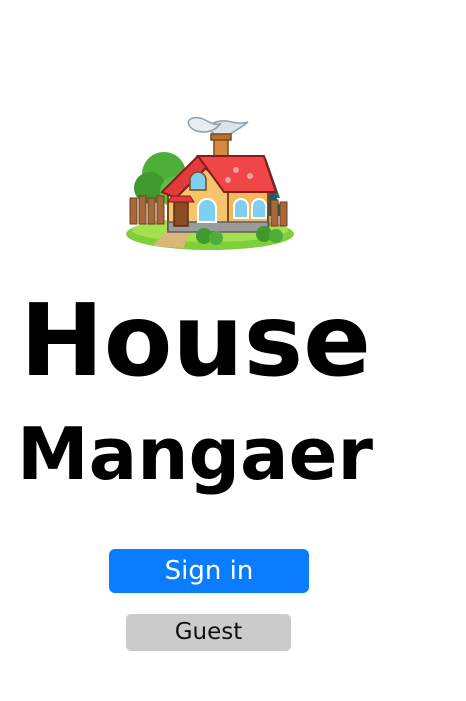 This screenshot has height=701, width=466. What do you see at coordinates (208, 632) in the screenshot?
I see `guest-button: Guest` at bounding box center [208, 632].